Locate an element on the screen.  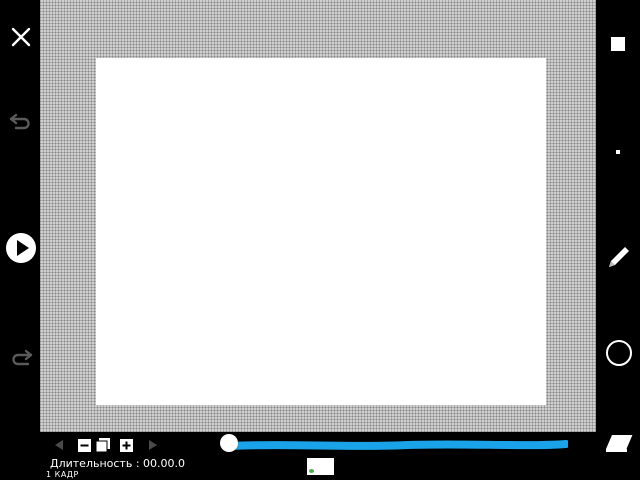
right-toolbar is located at coordinates (618, 240).